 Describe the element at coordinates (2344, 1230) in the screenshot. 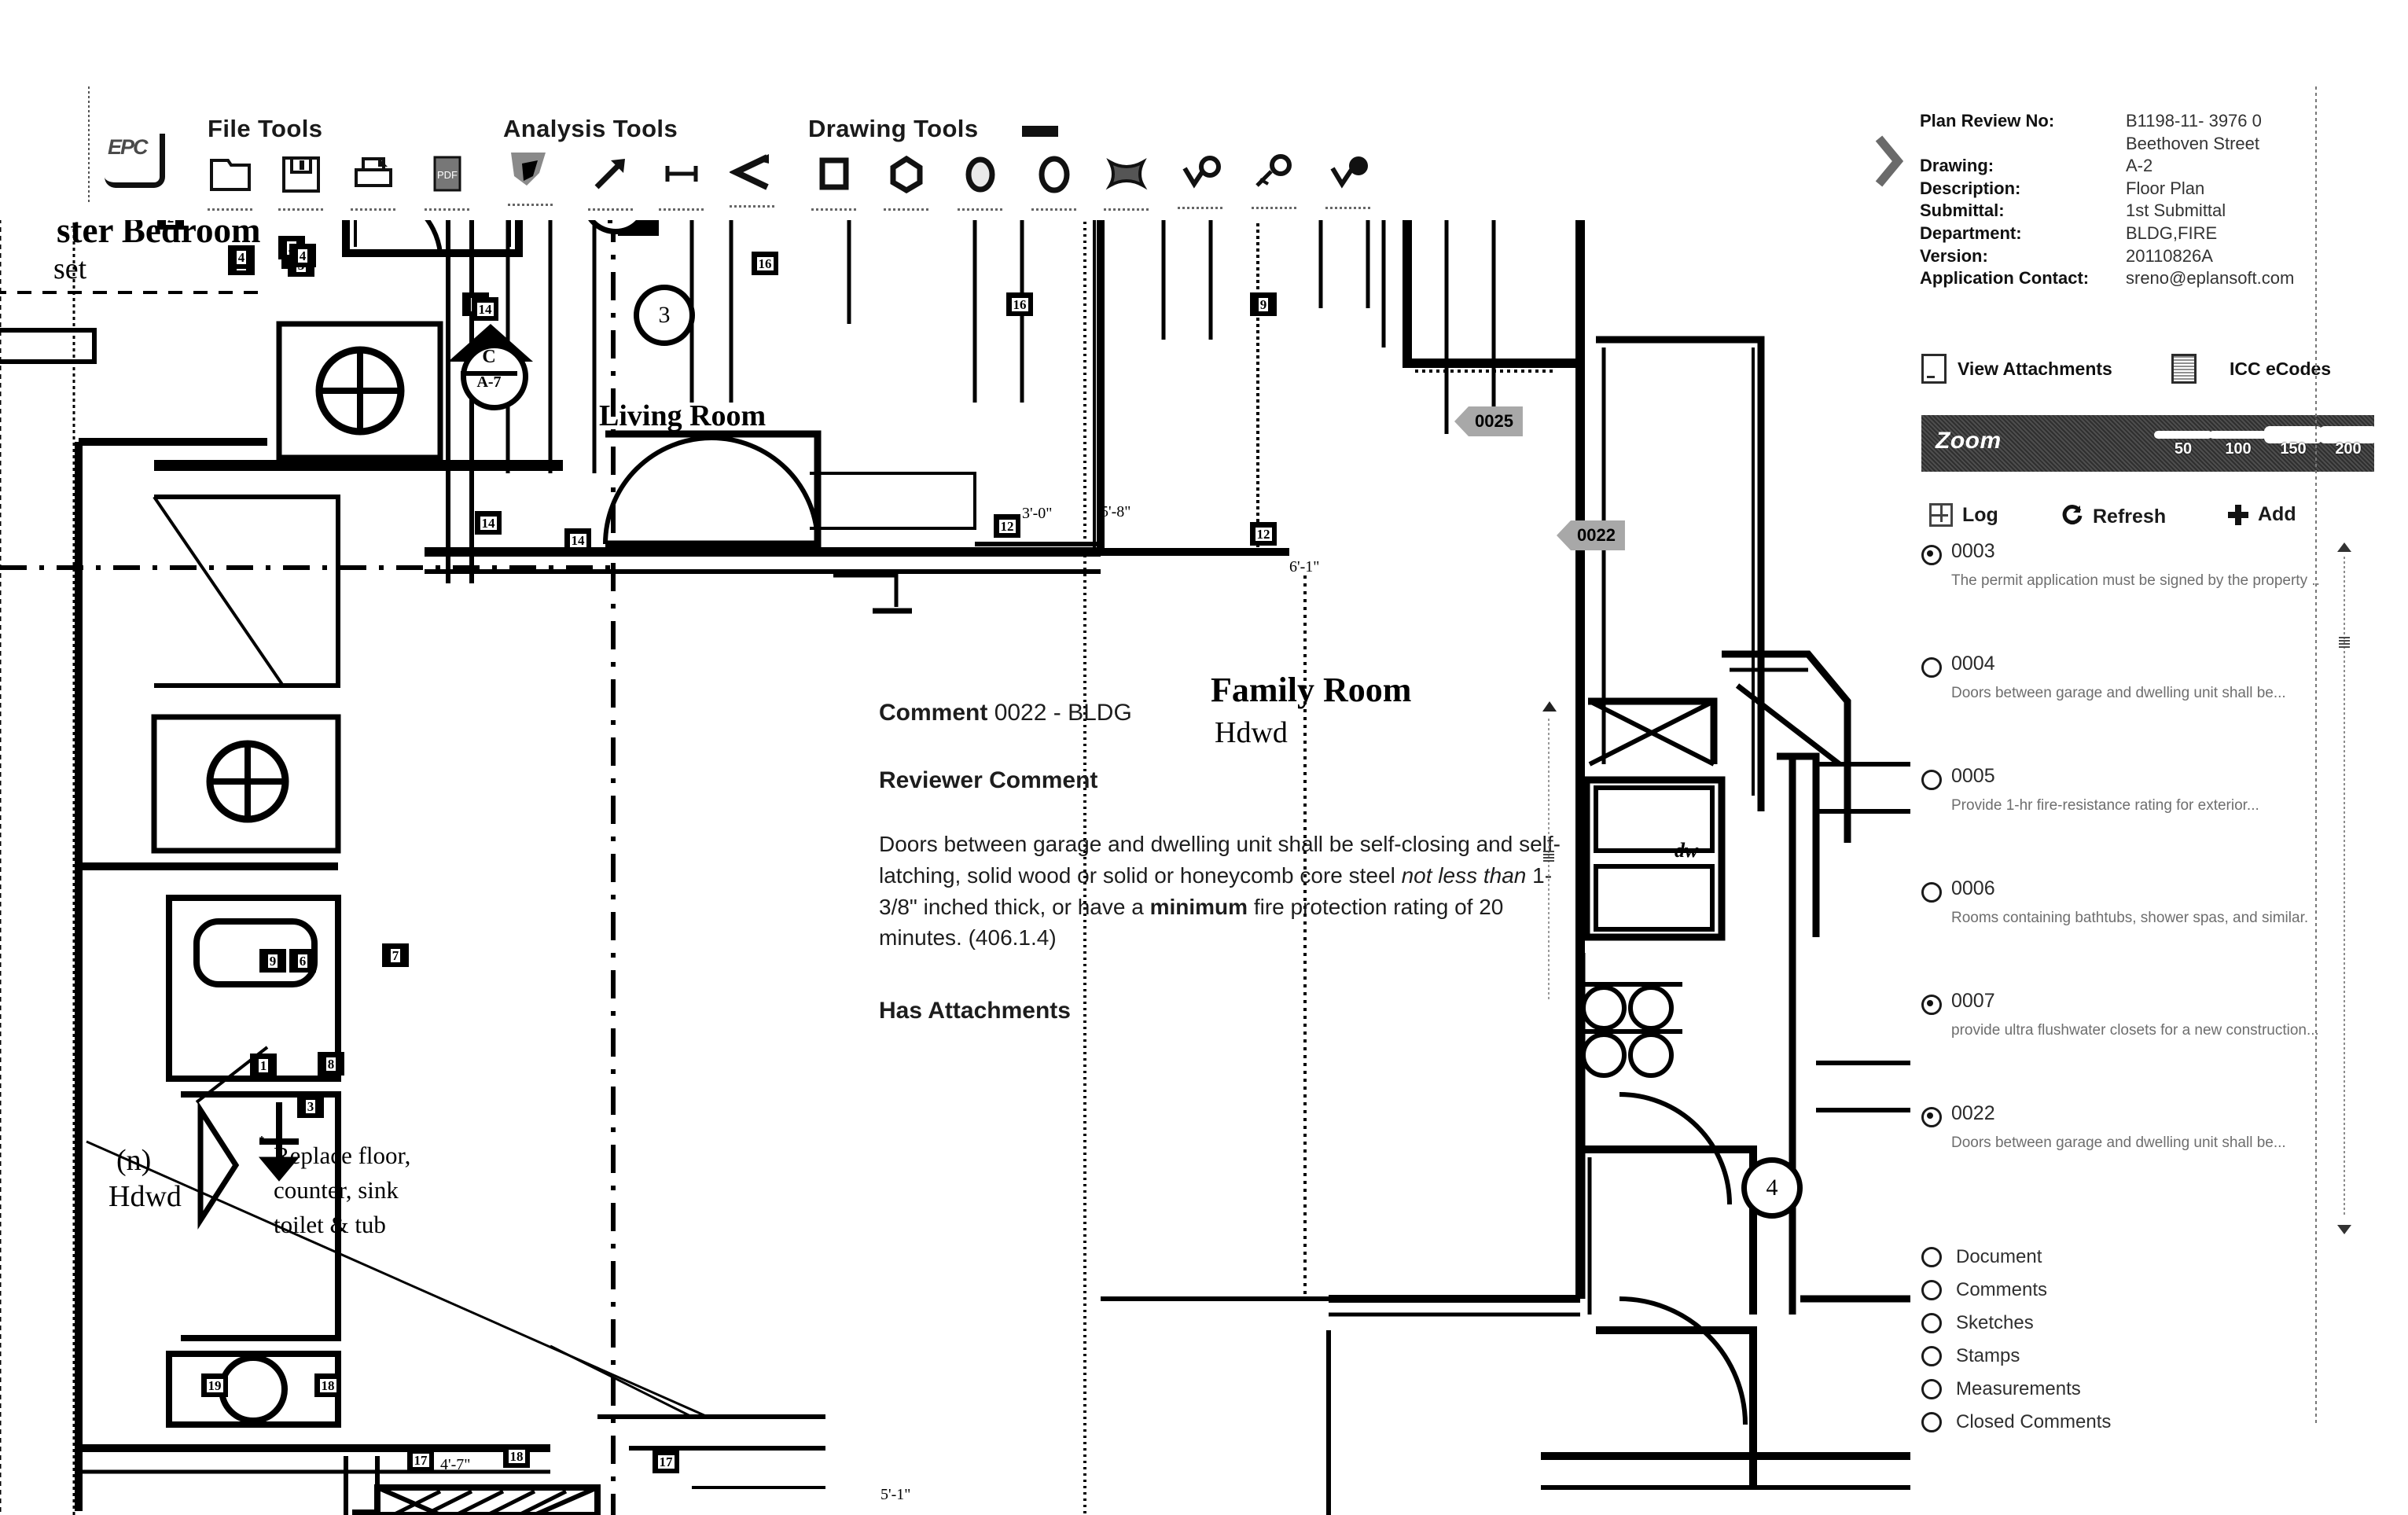

I see `scroll-down-arrow-icon` at that location.